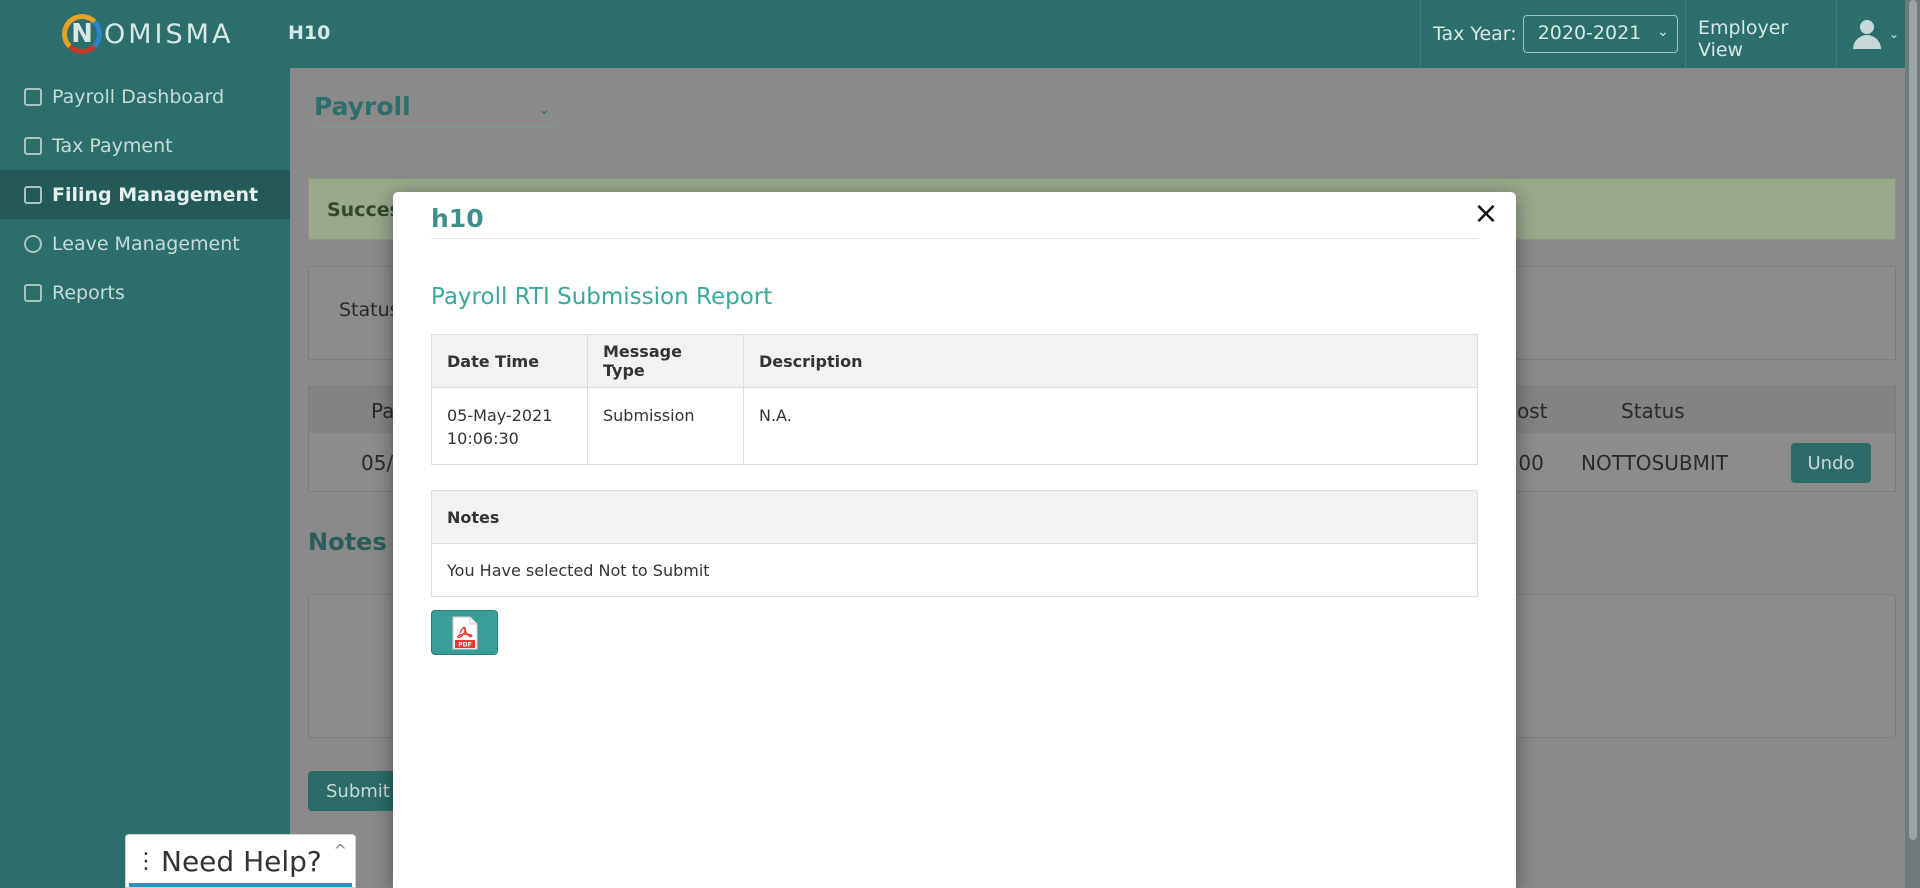 The height and width of the screenshot is (888, 1920). Describe the element at coordinates (602, 297) in the screenshot. I see `report-title: Payroll RTI Submission Report` at that location.